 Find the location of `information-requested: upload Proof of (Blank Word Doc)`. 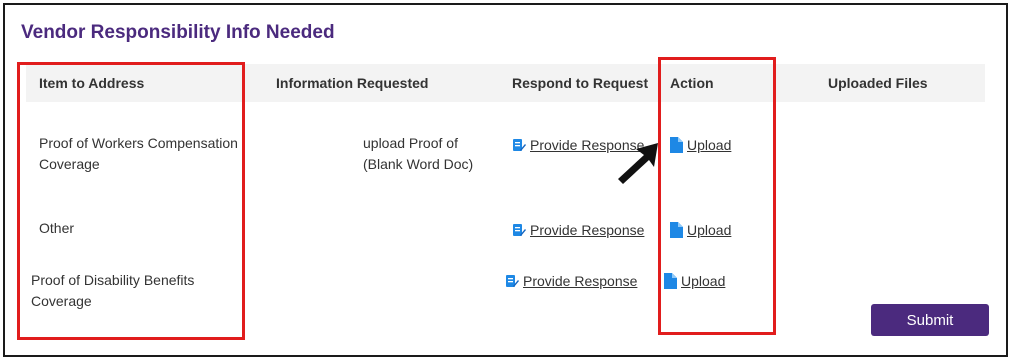

information-requested: upload Proof of (Blank Word Doc) is located at coordinates (438, 154).